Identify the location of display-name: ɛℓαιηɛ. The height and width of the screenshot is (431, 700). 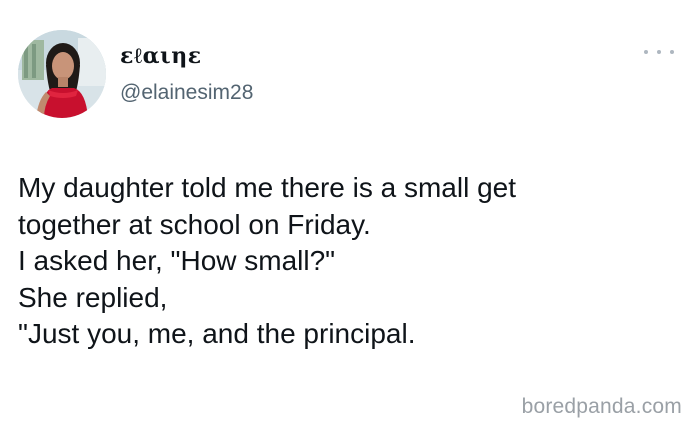
(161, 56).